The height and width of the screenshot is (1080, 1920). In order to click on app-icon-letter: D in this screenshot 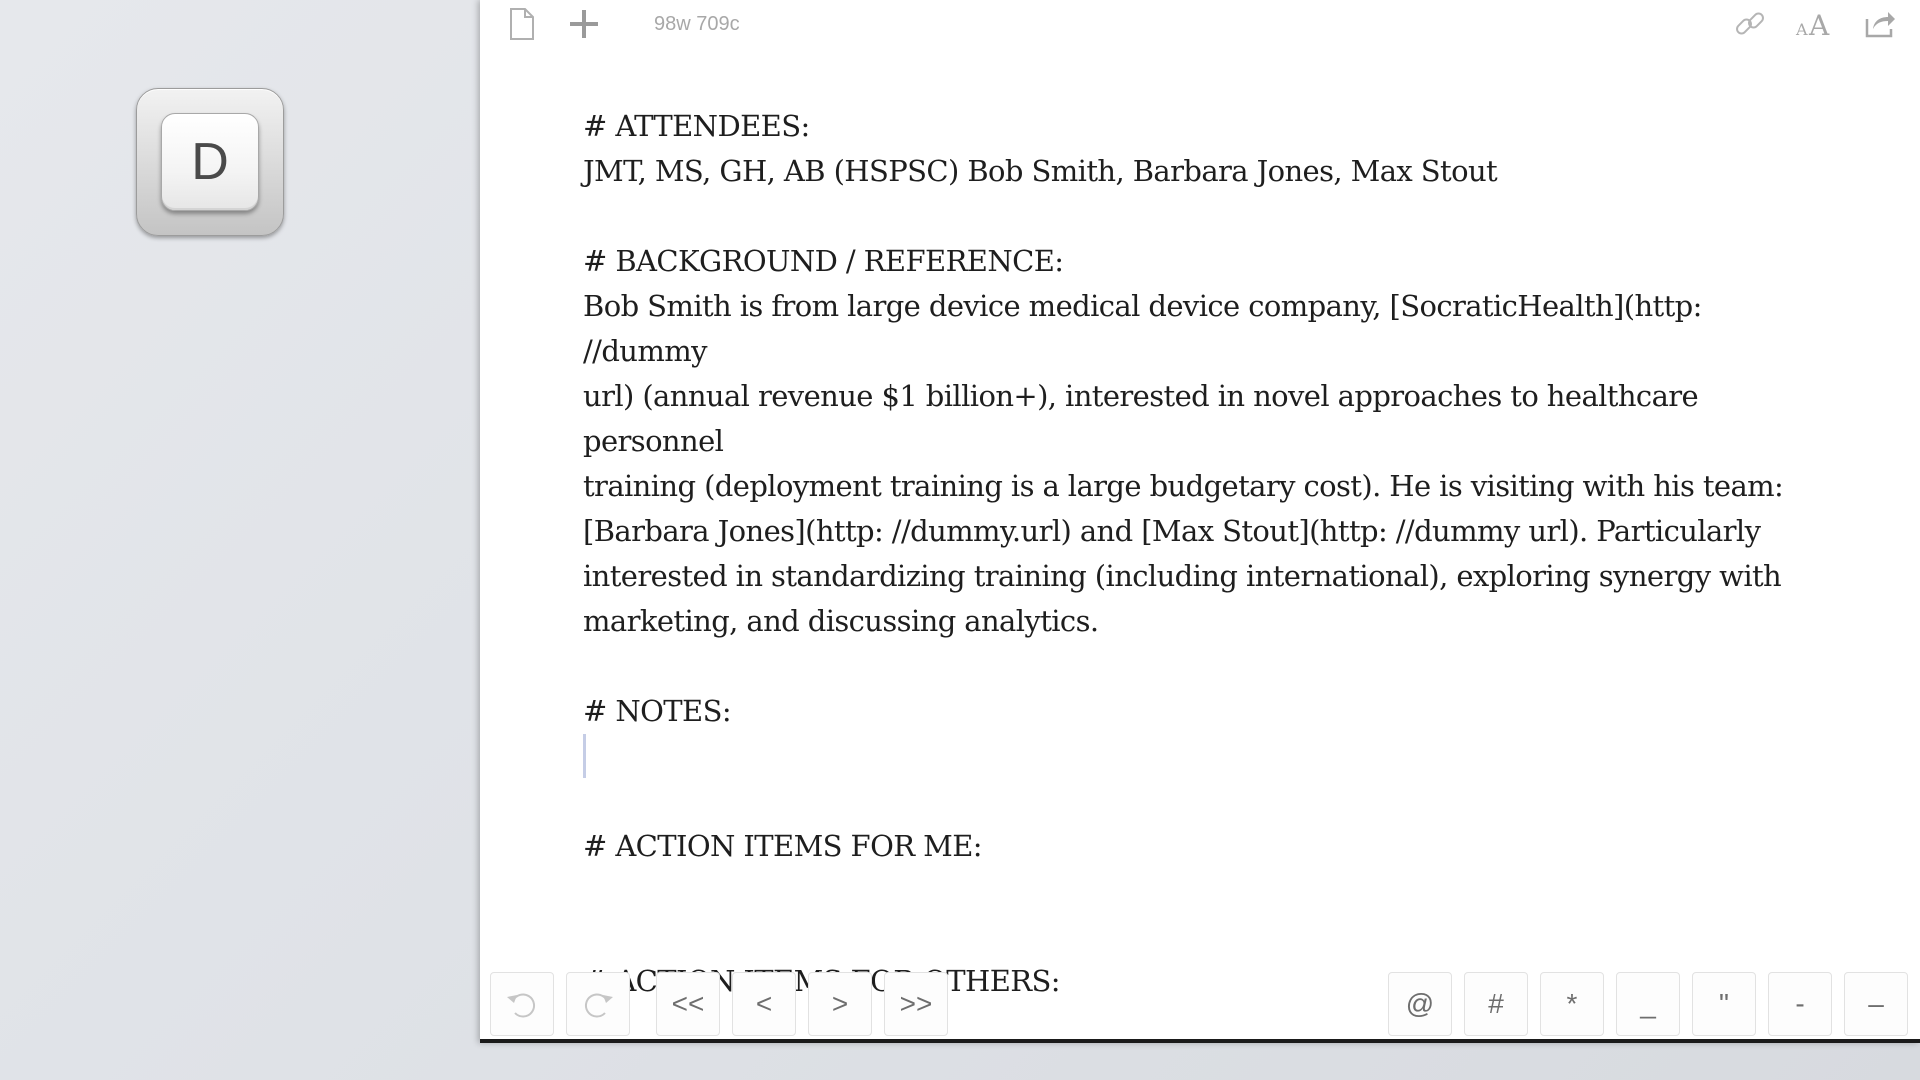, I will do `click(210, 162)`.